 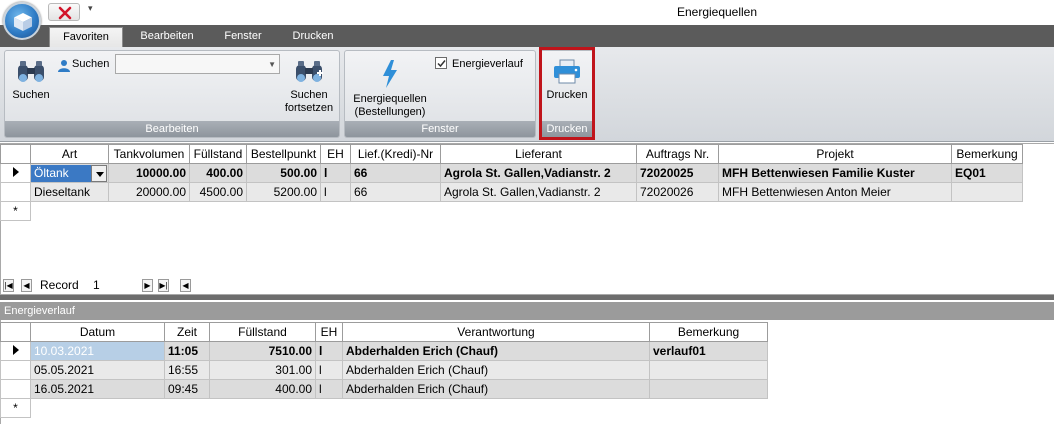 I want to click on cell-bemerkung: EQ01, so click(x=987, y=173).